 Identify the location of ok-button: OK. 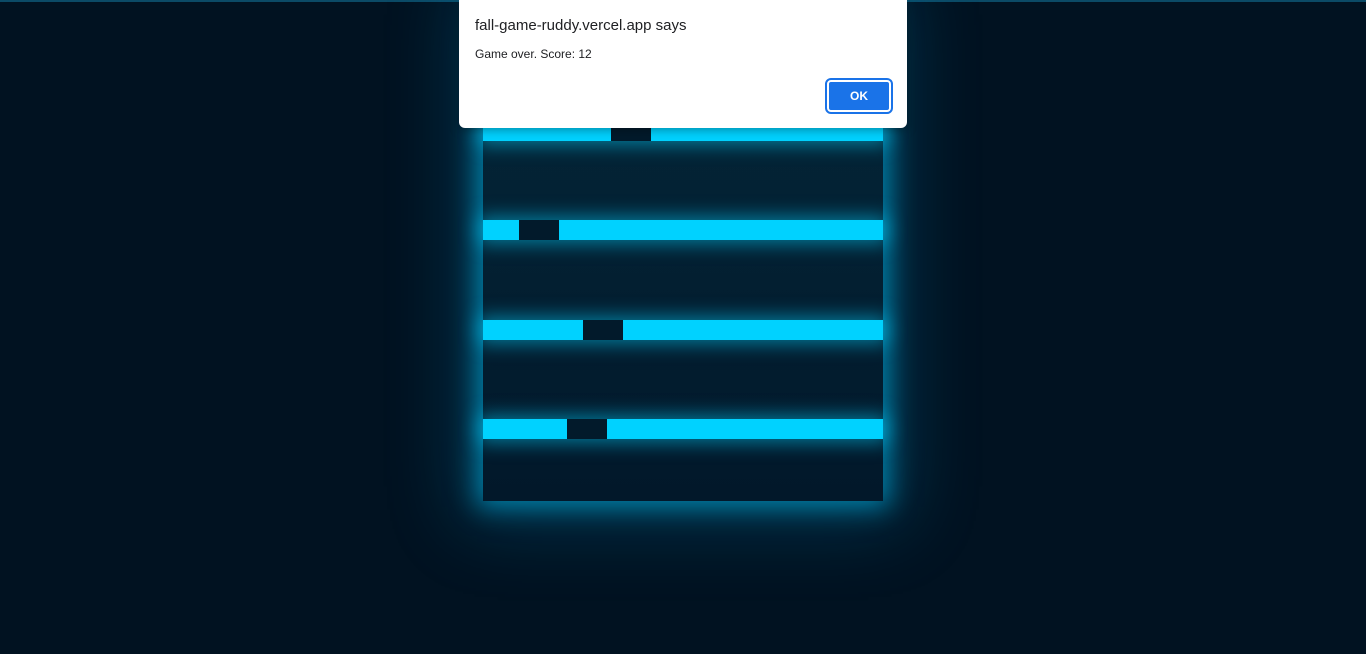
(859, 96).